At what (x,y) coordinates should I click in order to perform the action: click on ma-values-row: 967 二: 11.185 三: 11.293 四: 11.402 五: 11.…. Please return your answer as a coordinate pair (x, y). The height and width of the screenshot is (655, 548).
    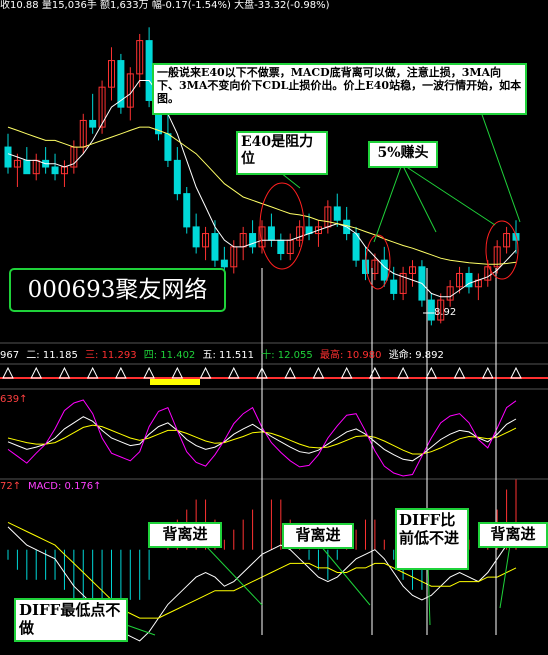
    Looking at the image, I should click on (224, 356).